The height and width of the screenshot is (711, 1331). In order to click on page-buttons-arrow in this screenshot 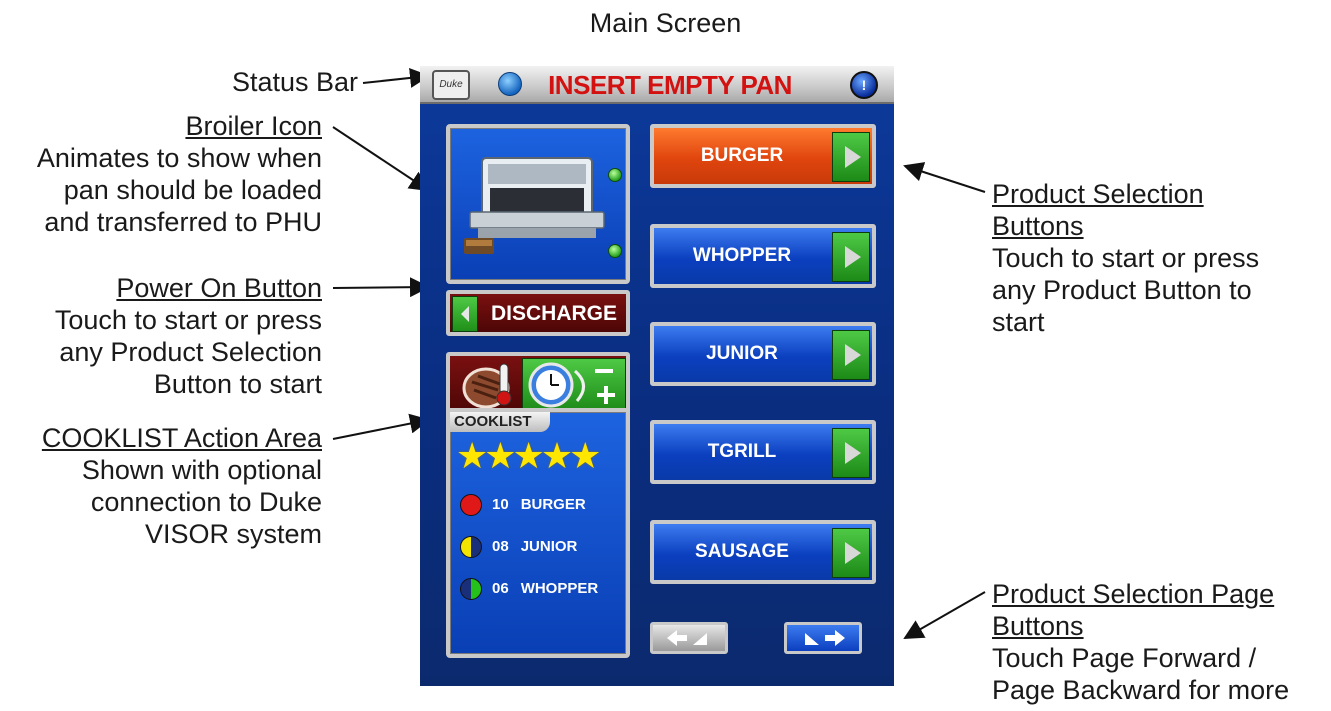, I will do `click(944, 615)`.